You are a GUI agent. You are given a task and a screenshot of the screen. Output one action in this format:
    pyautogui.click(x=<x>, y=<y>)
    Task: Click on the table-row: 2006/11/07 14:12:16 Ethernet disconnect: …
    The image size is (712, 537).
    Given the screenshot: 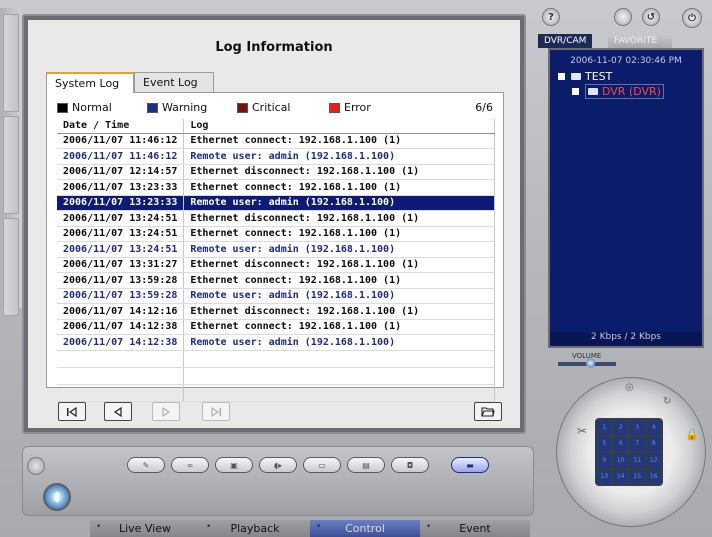 What is the action you would take?
    pyautogui.click(x=276, y=311)
    